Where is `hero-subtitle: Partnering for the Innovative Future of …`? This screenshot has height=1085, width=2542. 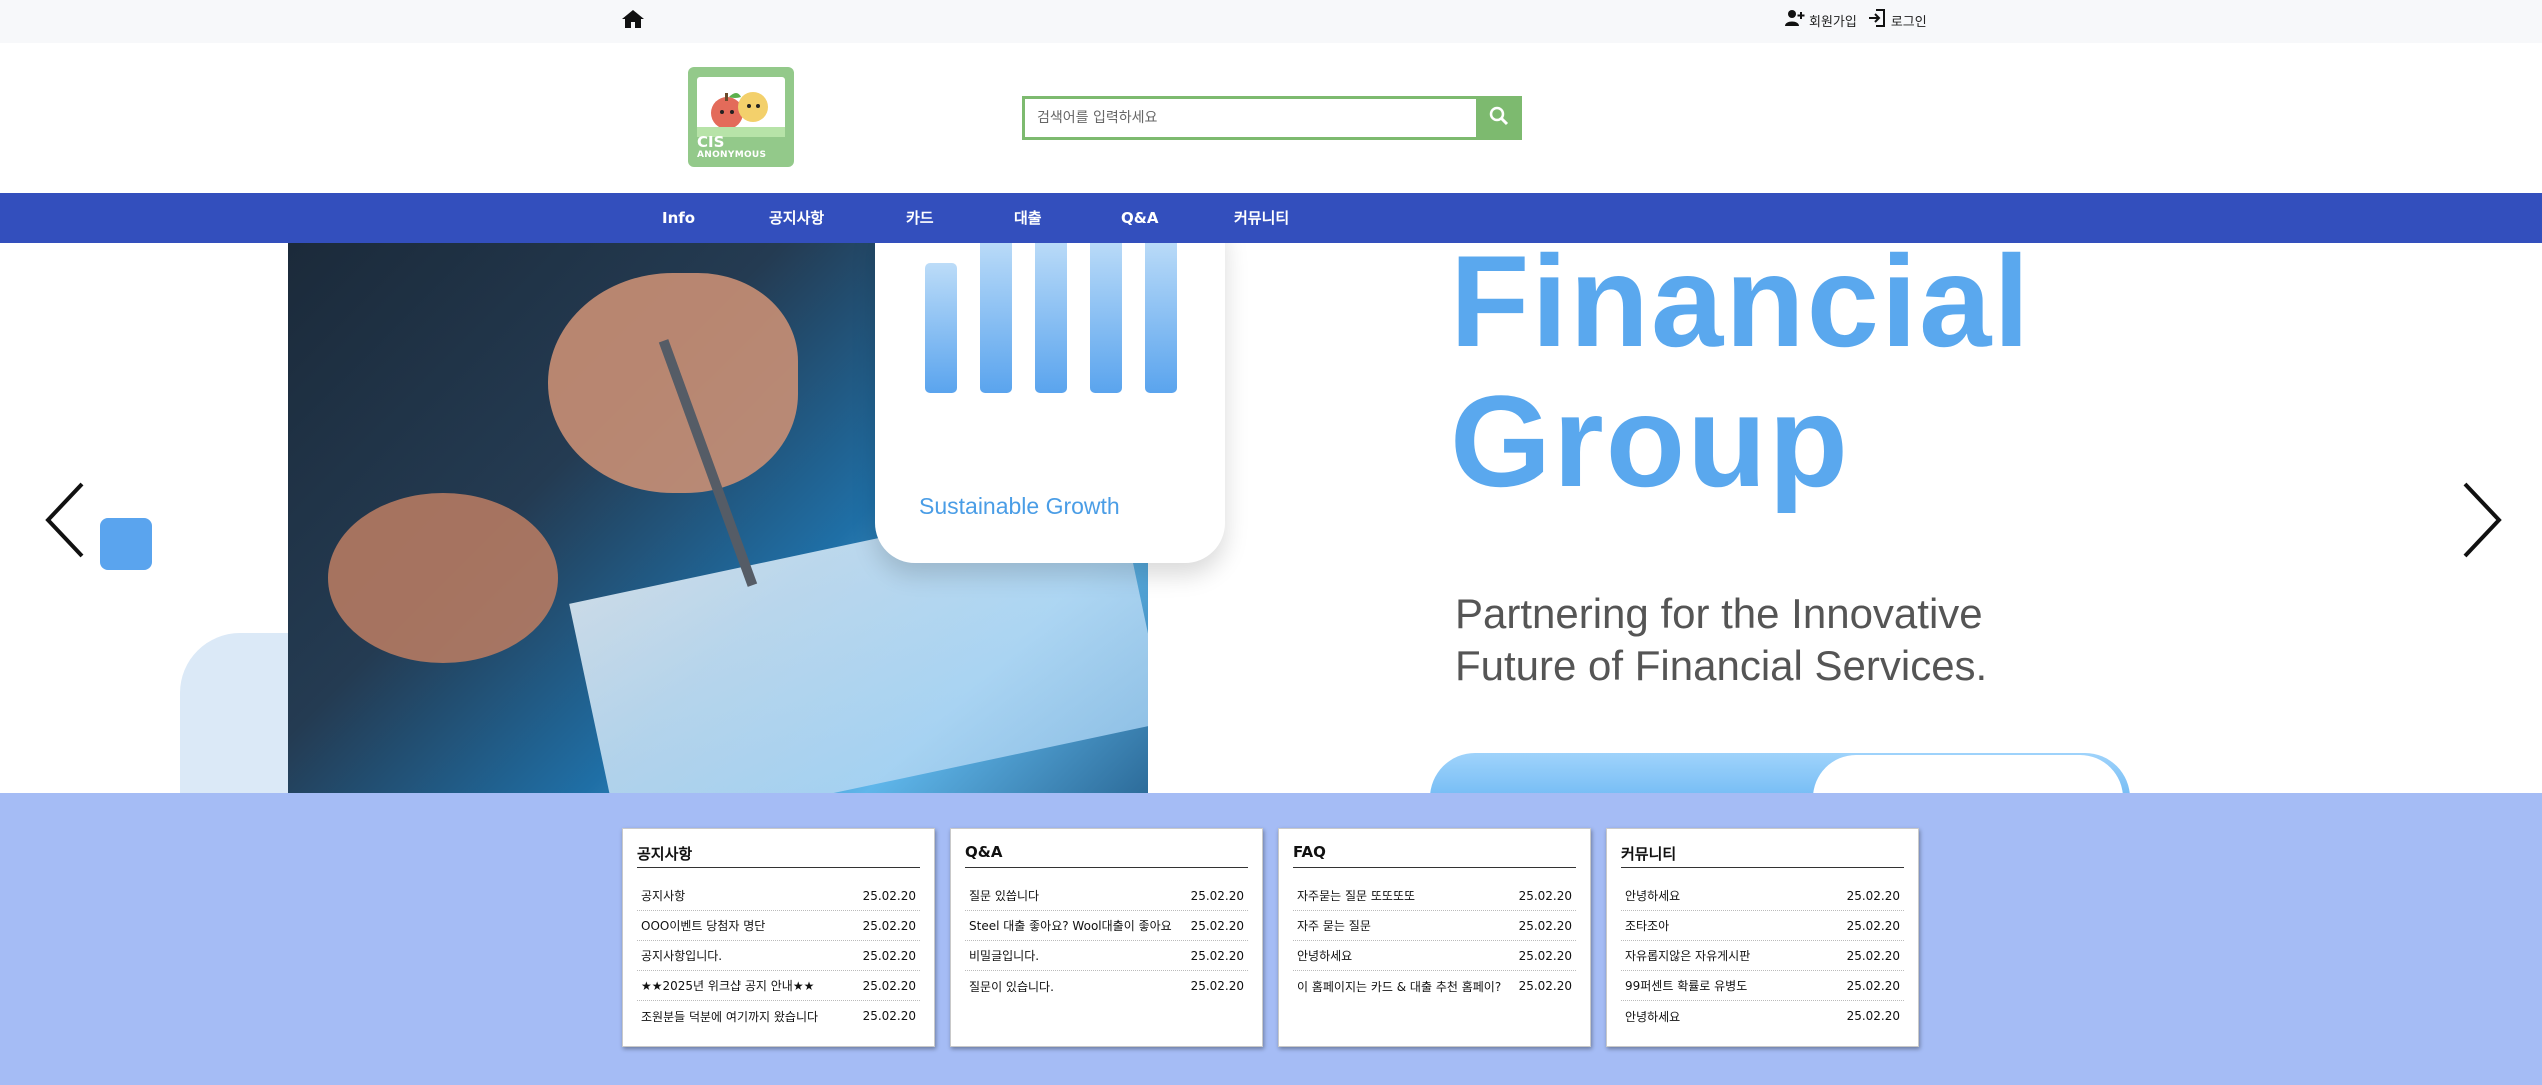
hero-subtitle: Partnering for the Innovative Future of … is located at coordinates (1721, 640).